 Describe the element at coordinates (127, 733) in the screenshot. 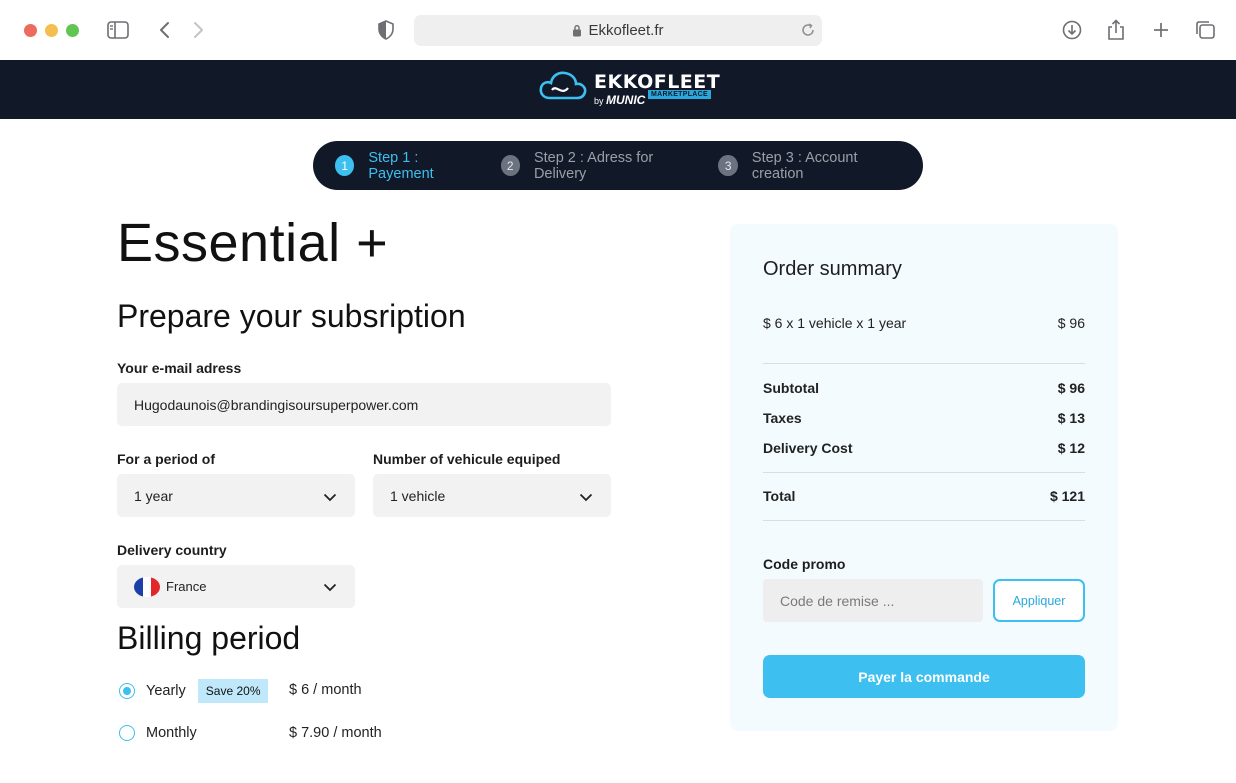

I see `radio-monthly` at that location.